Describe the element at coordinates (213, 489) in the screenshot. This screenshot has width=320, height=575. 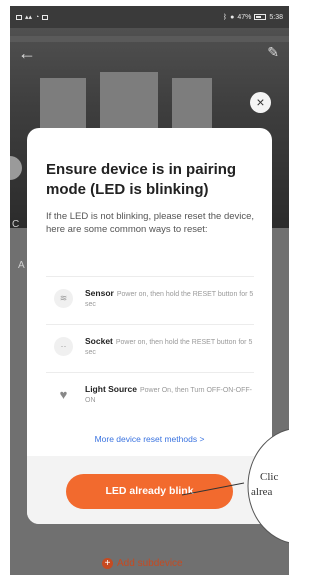
I see `callout-pointer-line` at that location.